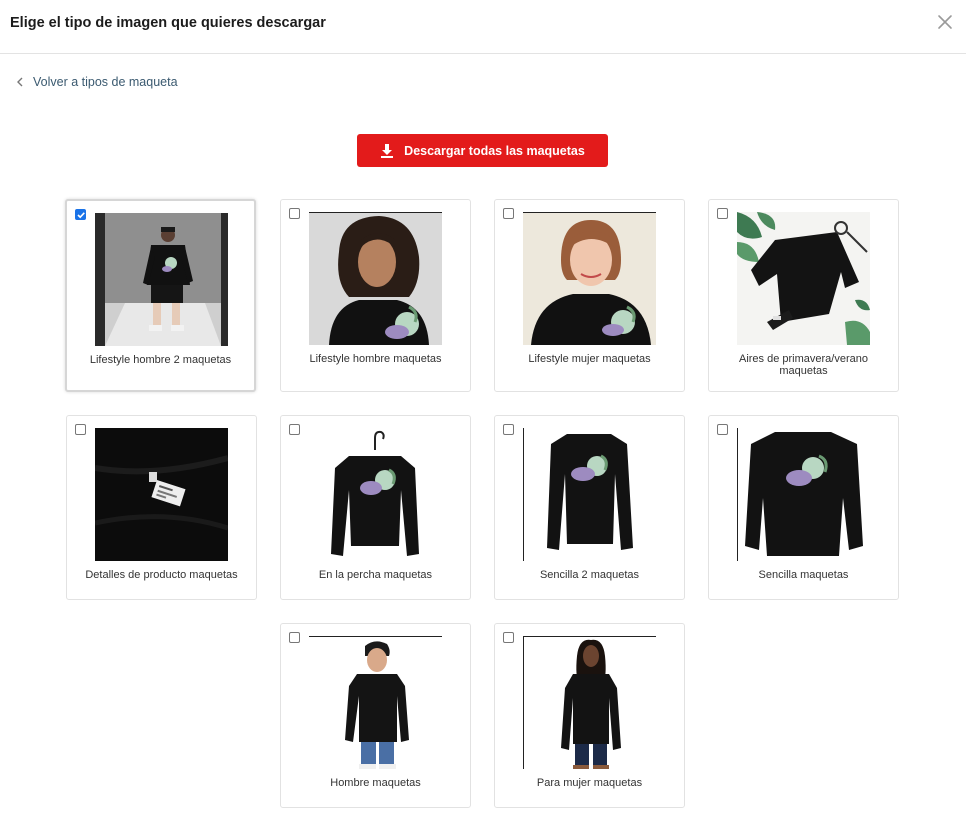  Describe the element at coordinates (375, 575) in the screenshot. I see `mockup-card-label: En la percha maquetas` at that location.